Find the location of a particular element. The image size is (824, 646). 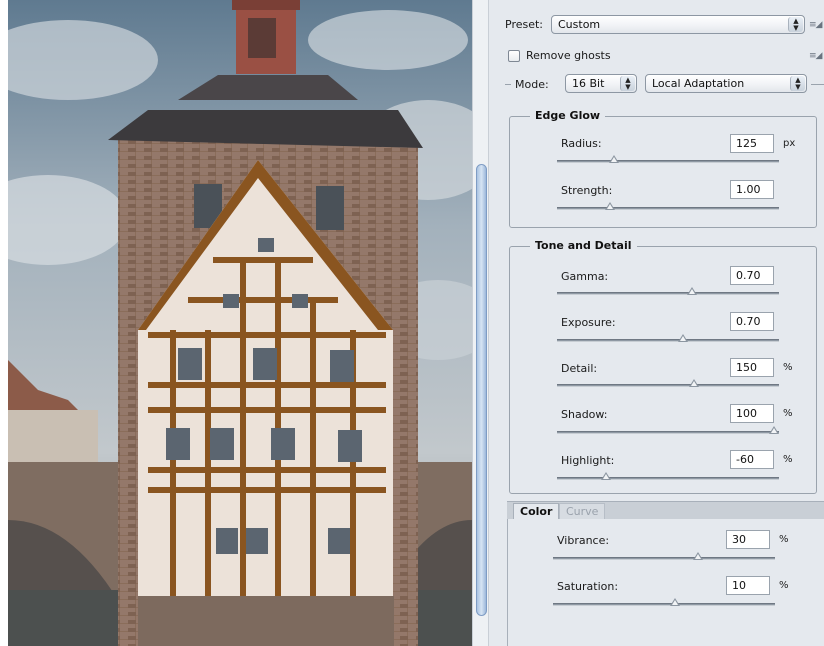

detail-input is located at coordinates (752, 367).